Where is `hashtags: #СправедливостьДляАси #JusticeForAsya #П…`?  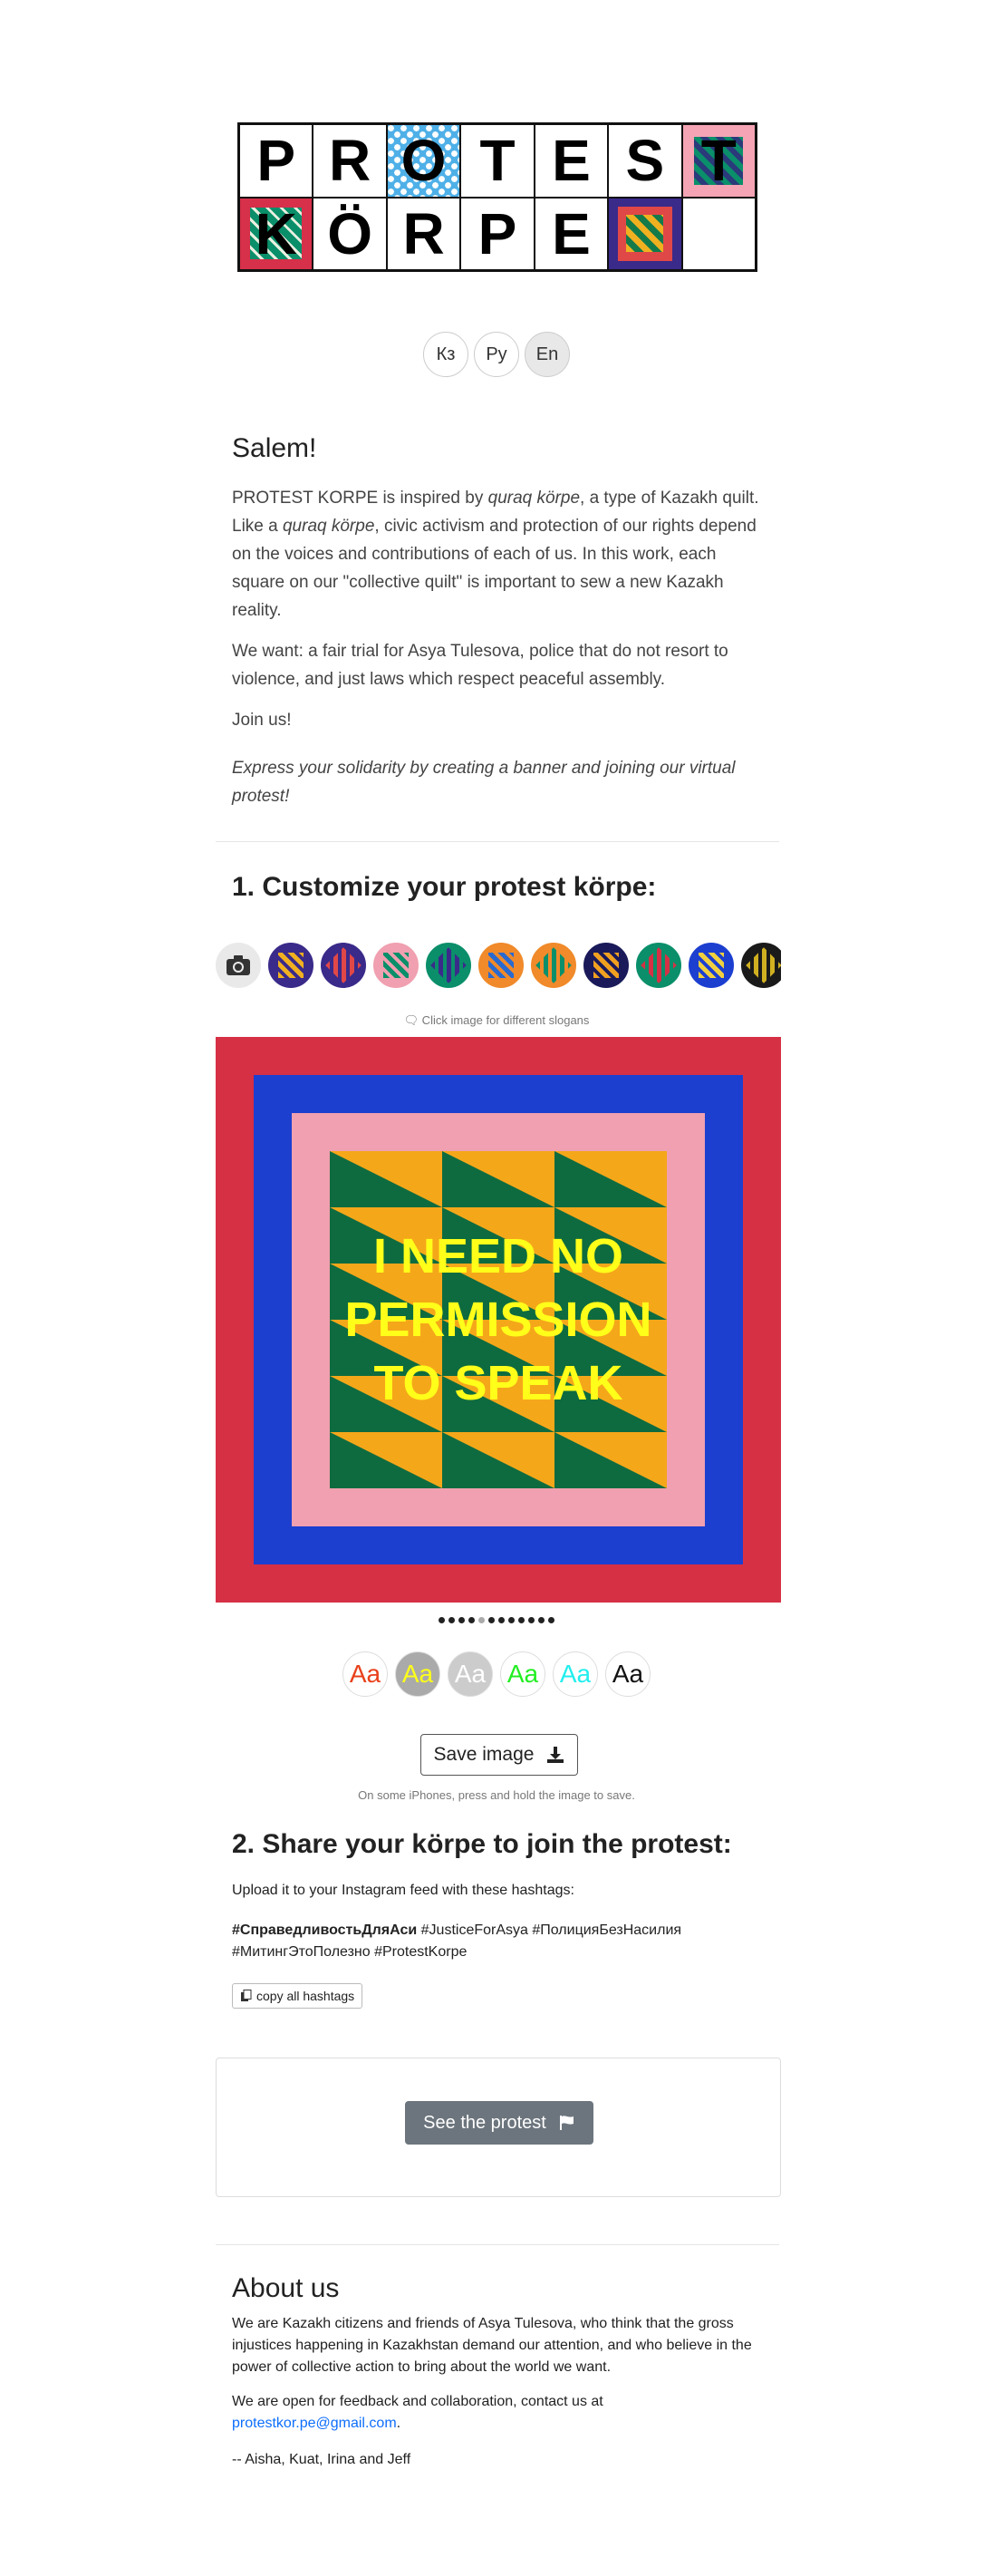
hashtags: #СправедливостьДляАси #JusticeForAsya #П… is located at coordinates (457, 1941).